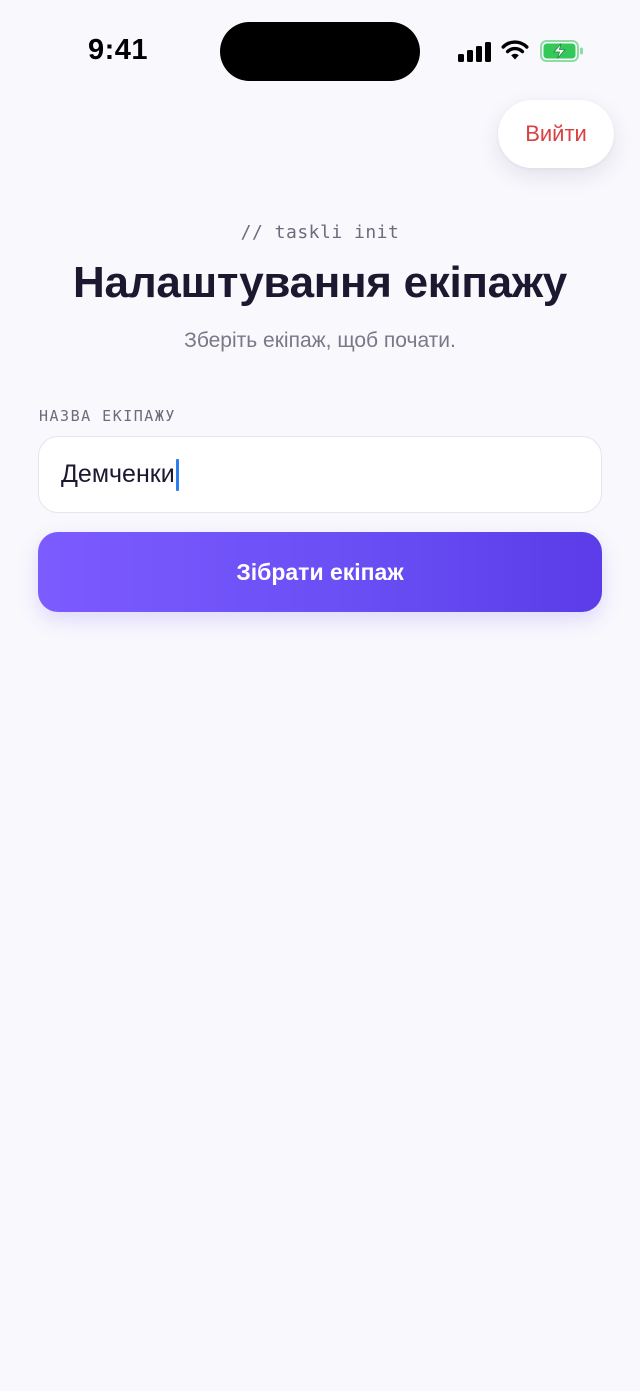 The image size is (640, 1391). What do you see at coordinates (515, 50) in the screenshot?
I see `wifi-icon` at bounding box center [515, 50].